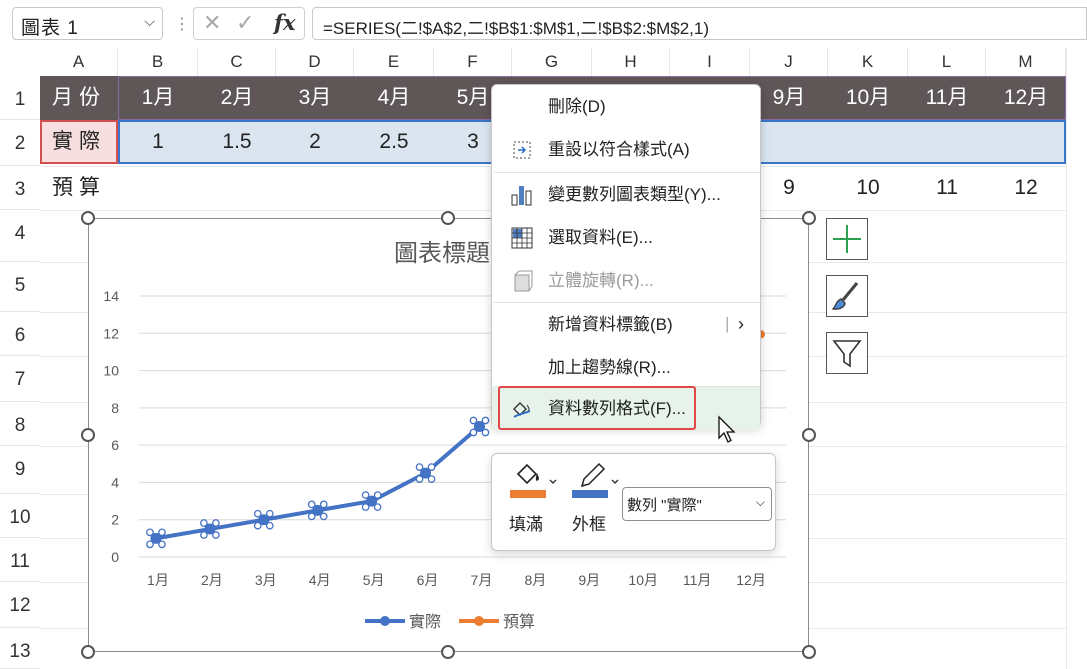 Image resolution: width=1087 pixels, height=669 pixels. Describe the element at coordinates (158, 98) in the screenshot. I see `cell-month: 1月` at that location.